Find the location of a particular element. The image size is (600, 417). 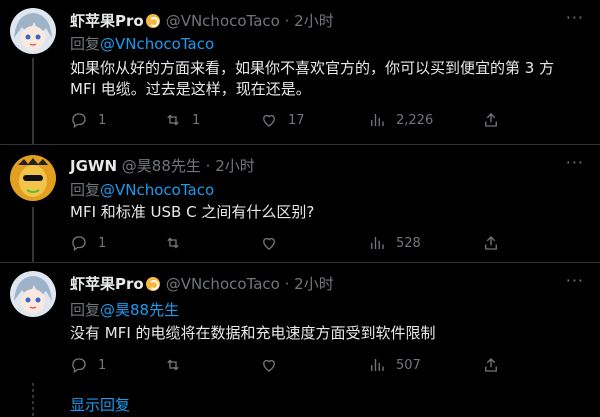

avatar-cartoon is located at coordinates (33, 178).